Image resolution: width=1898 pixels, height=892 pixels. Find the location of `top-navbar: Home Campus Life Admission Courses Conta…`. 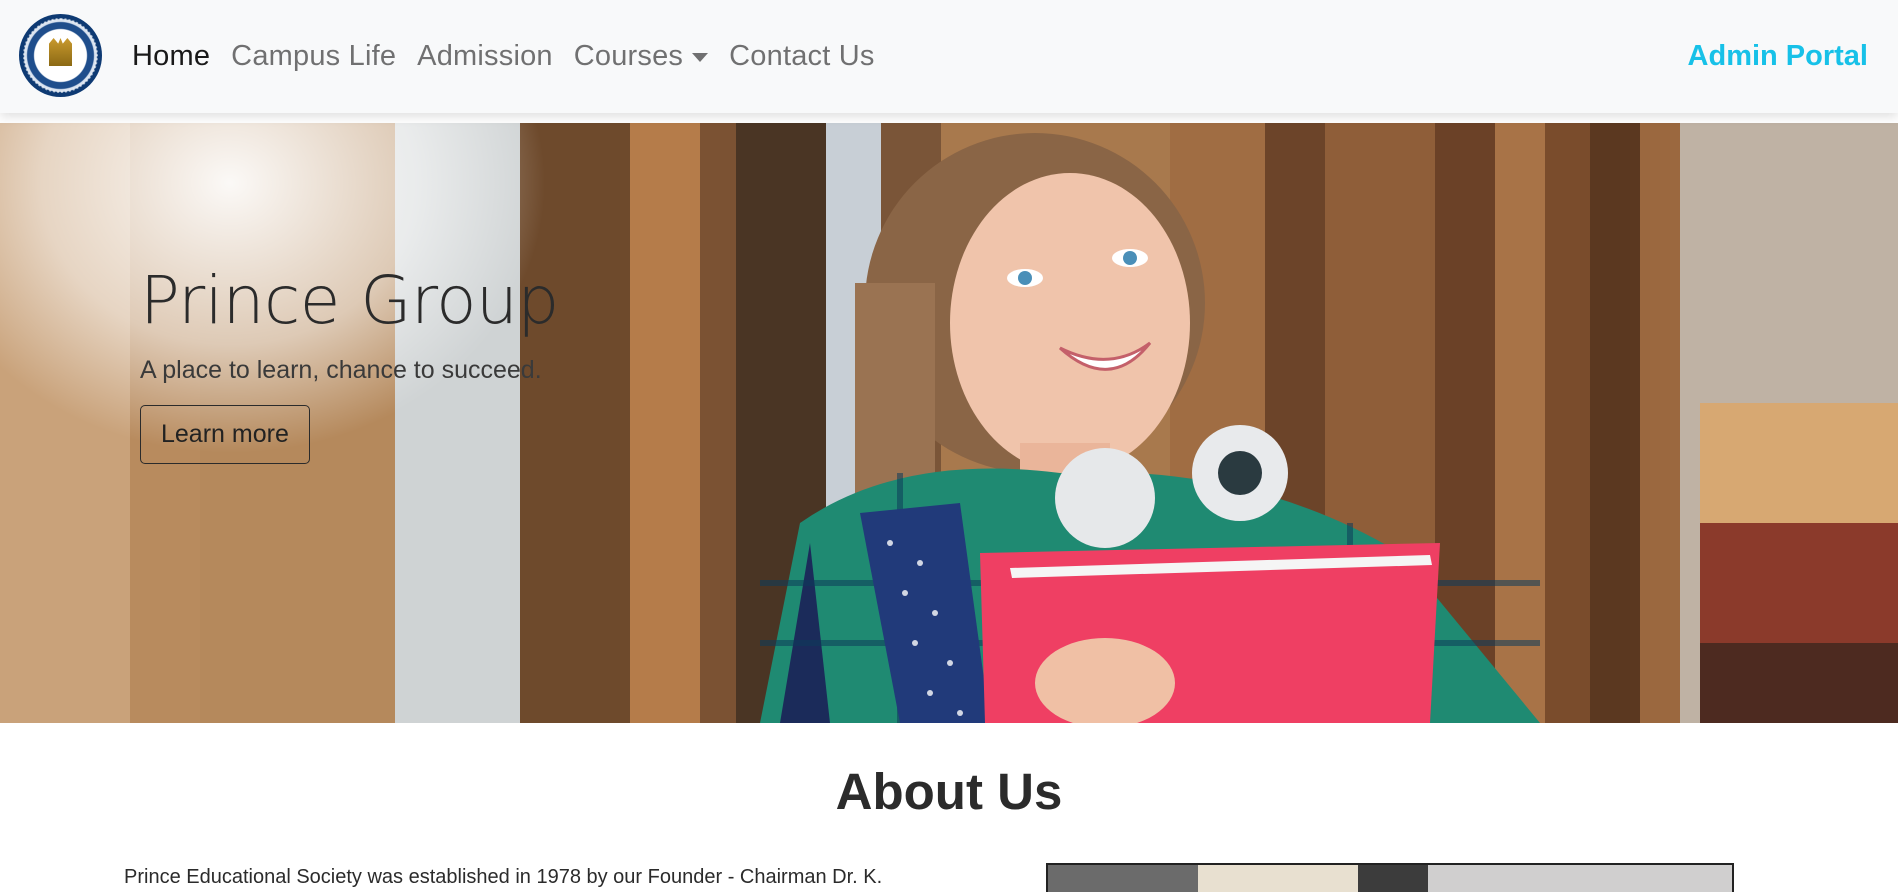

top-navbar: Home Campus Life Admission Courses Conta… is located at coordinates (949, 56).